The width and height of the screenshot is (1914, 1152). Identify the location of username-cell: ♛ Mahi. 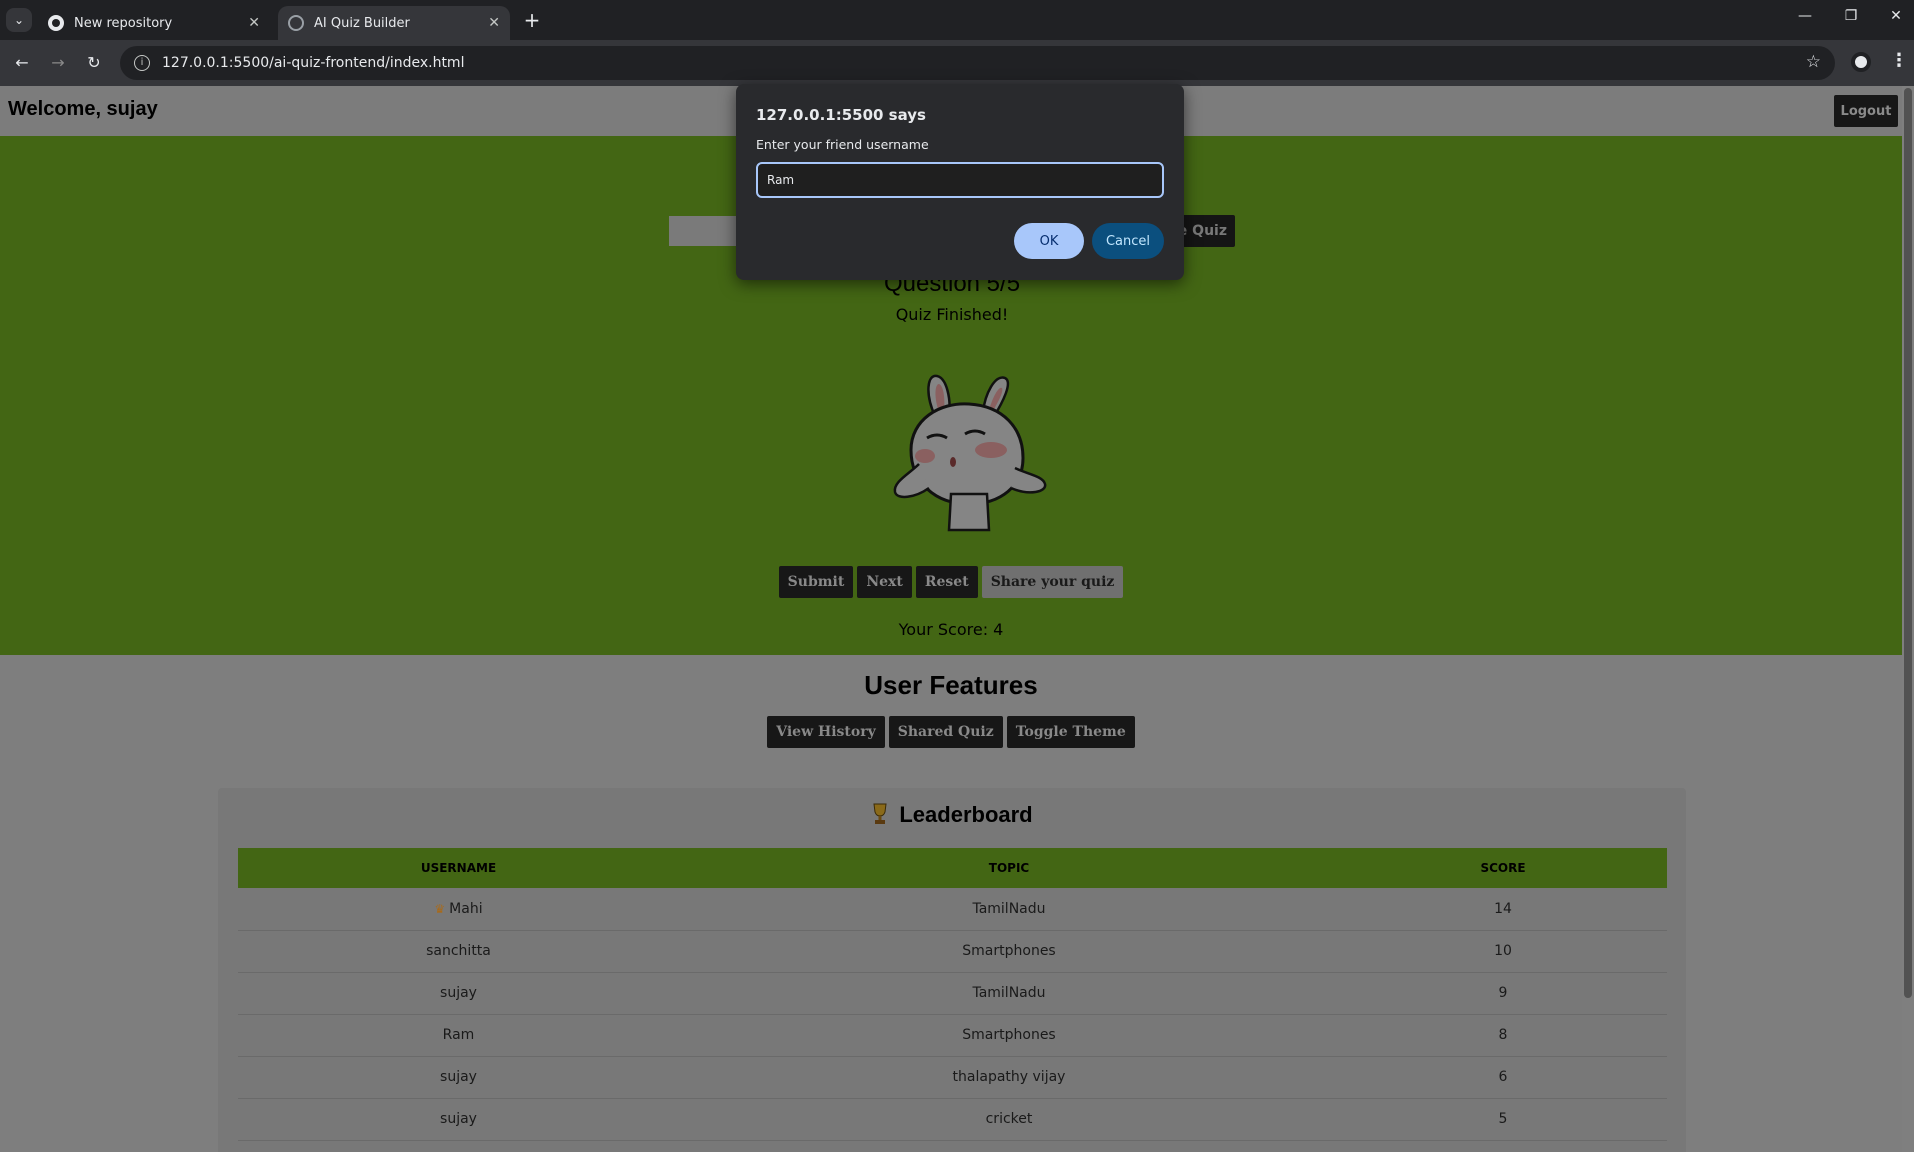
(458, 909).